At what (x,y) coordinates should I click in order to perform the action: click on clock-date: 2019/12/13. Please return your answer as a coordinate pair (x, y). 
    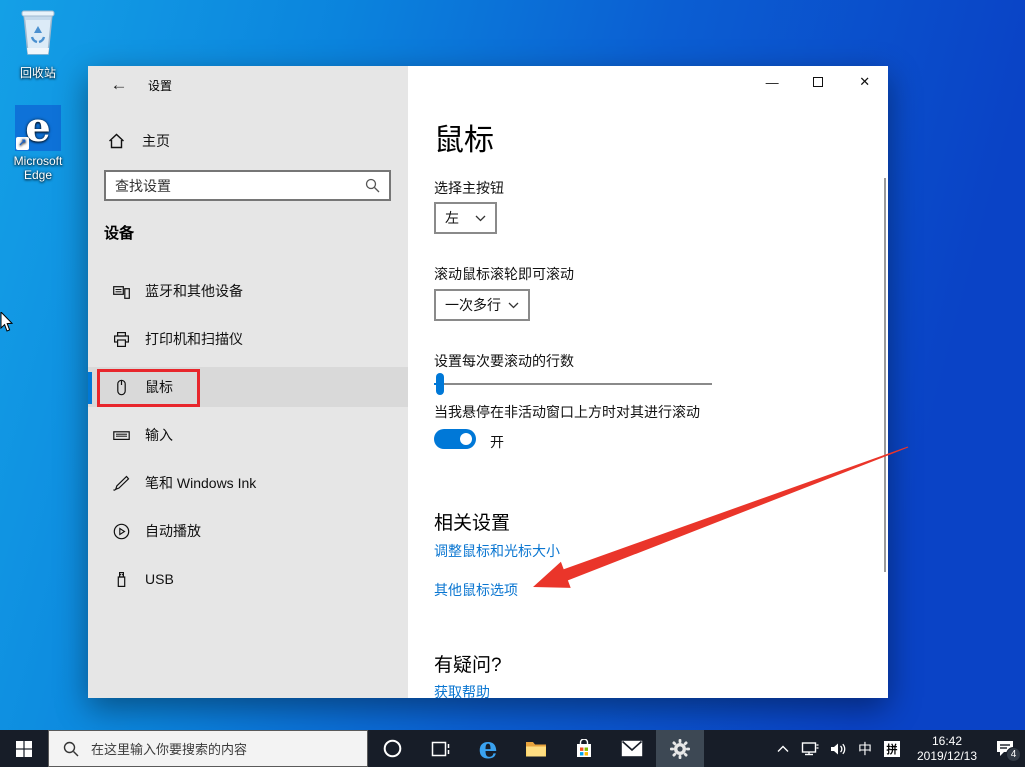
    Looking at the image, I should click on (947, 755).